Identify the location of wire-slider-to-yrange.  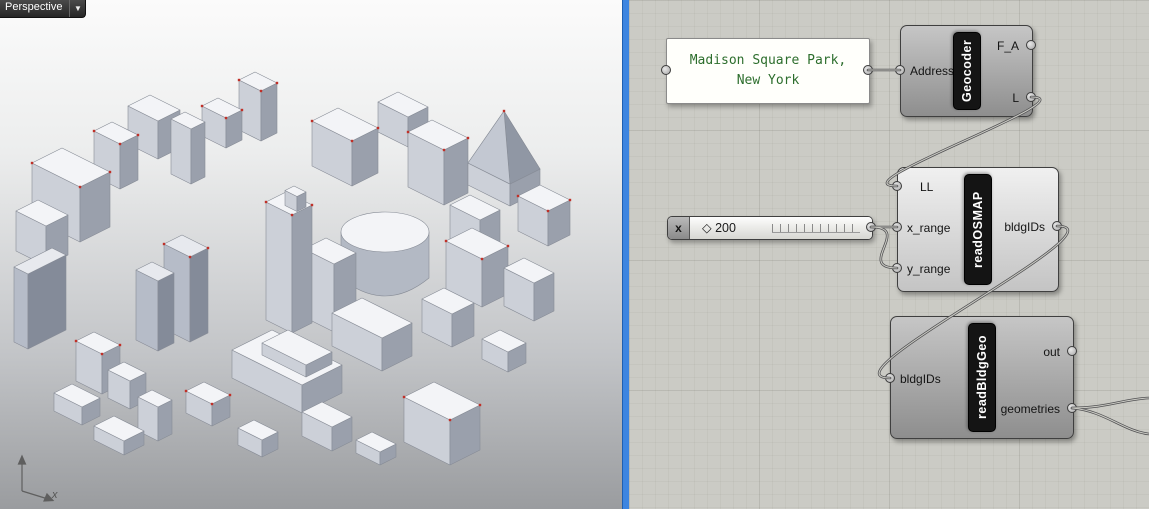
(884, 247).